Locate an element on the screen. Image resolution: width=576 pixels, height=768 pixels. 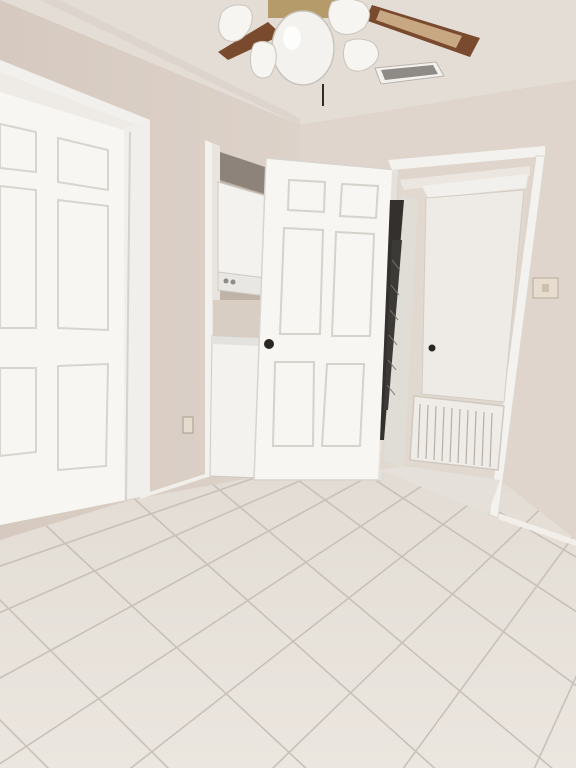
electrical-outlet is located at coordinates (188, 425).